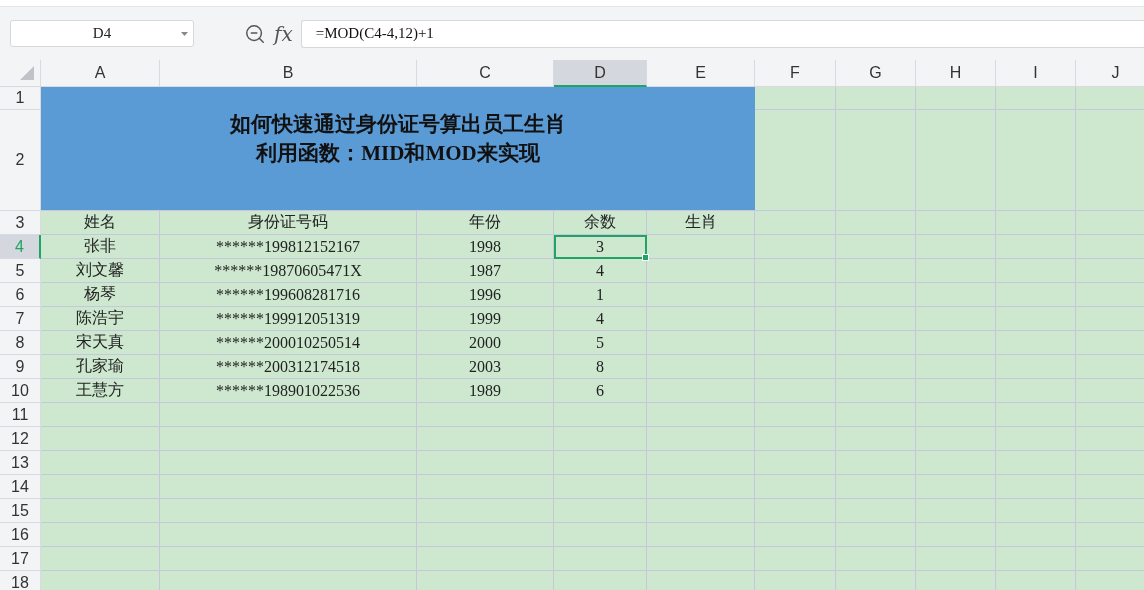  I want to click on table-cell: ******19870605471X, so click(288, 271).